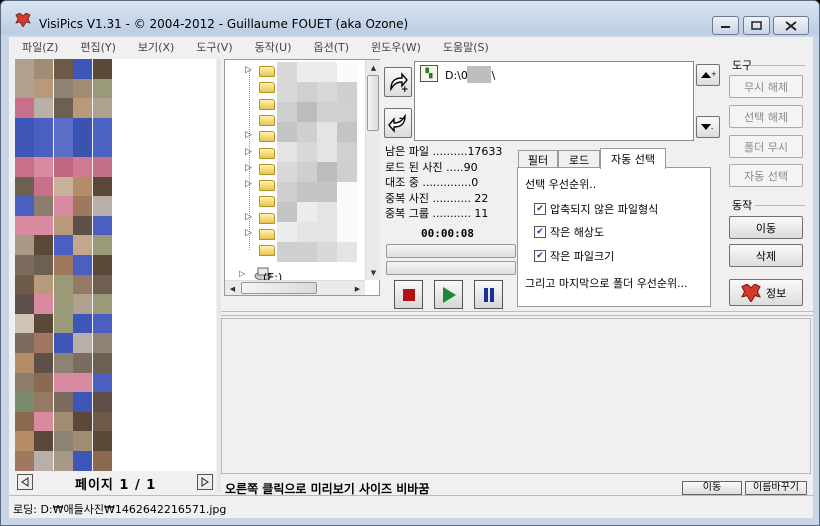  Describe the element at coordinates (279, 288) in the screenshot. I see `tree-hscroll-thumb` at that location.